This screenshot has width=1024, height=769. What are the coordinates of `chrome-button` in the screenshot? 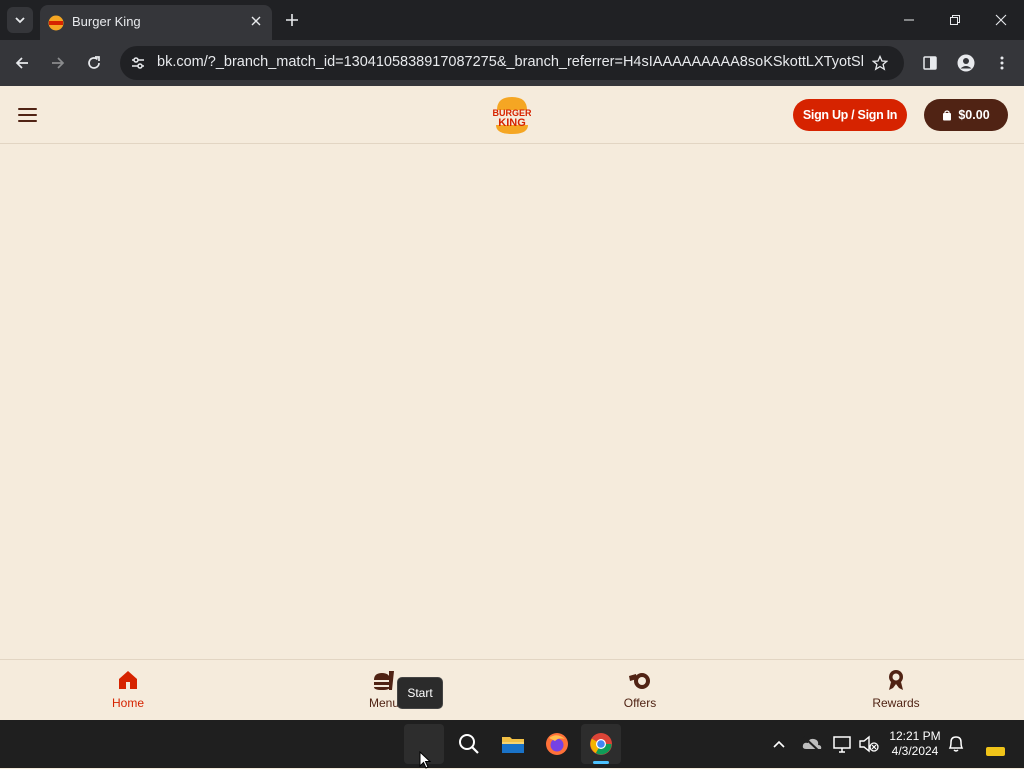 It's located at (601, 744).